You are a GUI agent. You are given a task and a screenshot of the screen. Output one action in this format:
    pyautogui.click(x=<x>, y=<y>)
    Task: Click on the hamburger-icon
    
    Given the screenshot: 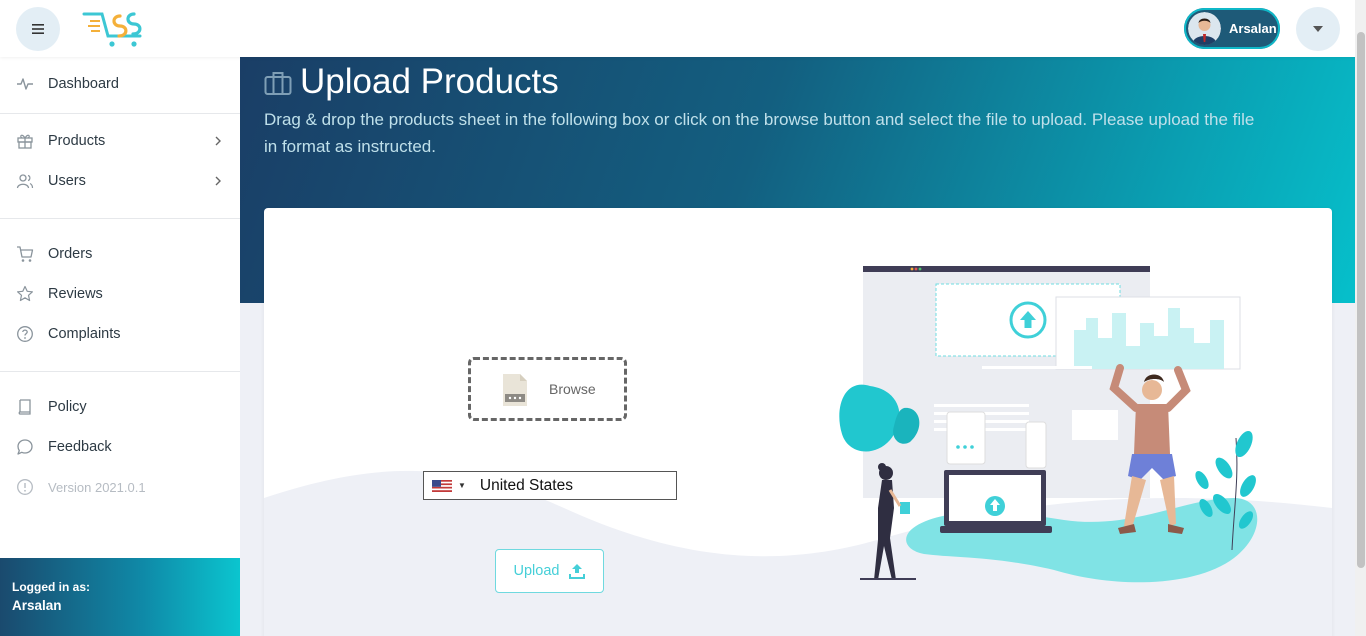 What is the action you would take?
    pyautogui.click(x=38, y=29)
    